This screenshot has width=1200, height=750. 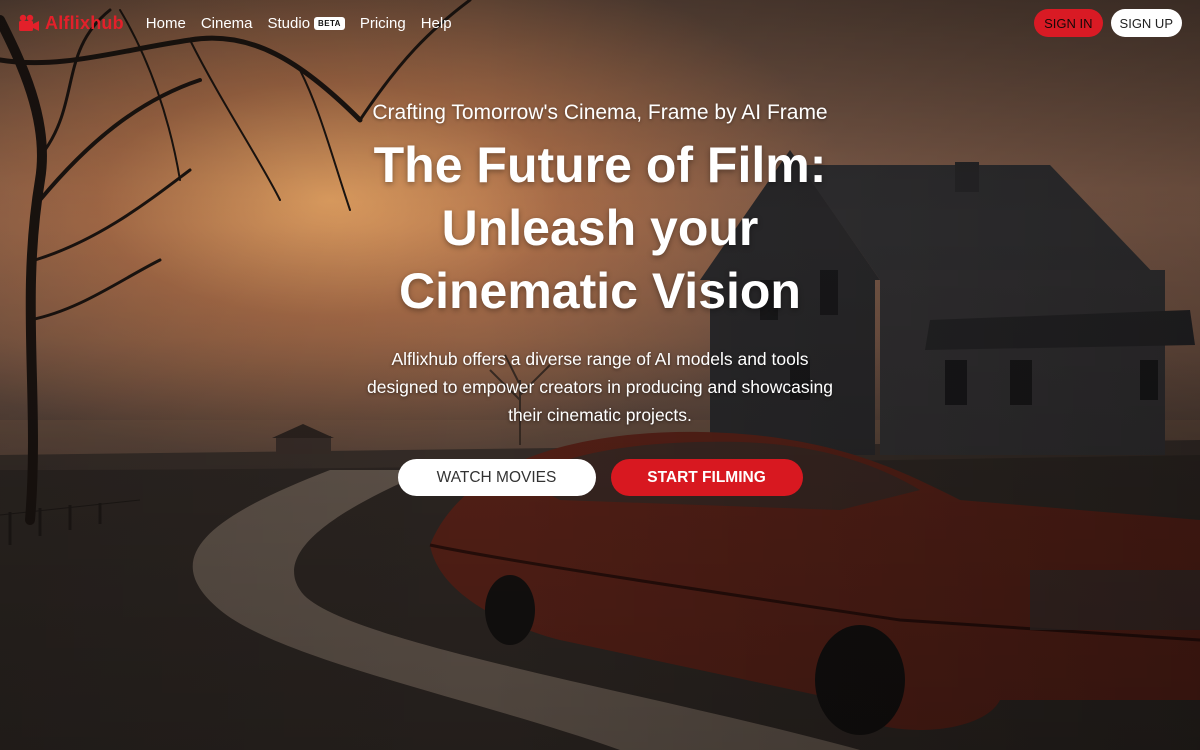 I want to click on brand-name: Alflixhub, so click(x=84, y=22).